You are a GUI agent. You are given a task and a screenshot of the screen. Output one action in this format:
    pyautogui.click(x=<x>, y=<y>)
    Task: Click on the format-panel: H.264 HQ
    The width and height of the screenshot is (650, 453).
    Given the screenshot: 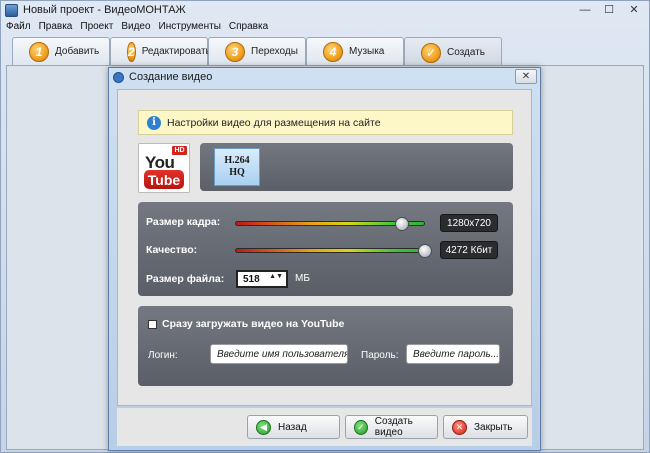 What is the action you would take?
    pyautogui.click(x=356, y=167)
    